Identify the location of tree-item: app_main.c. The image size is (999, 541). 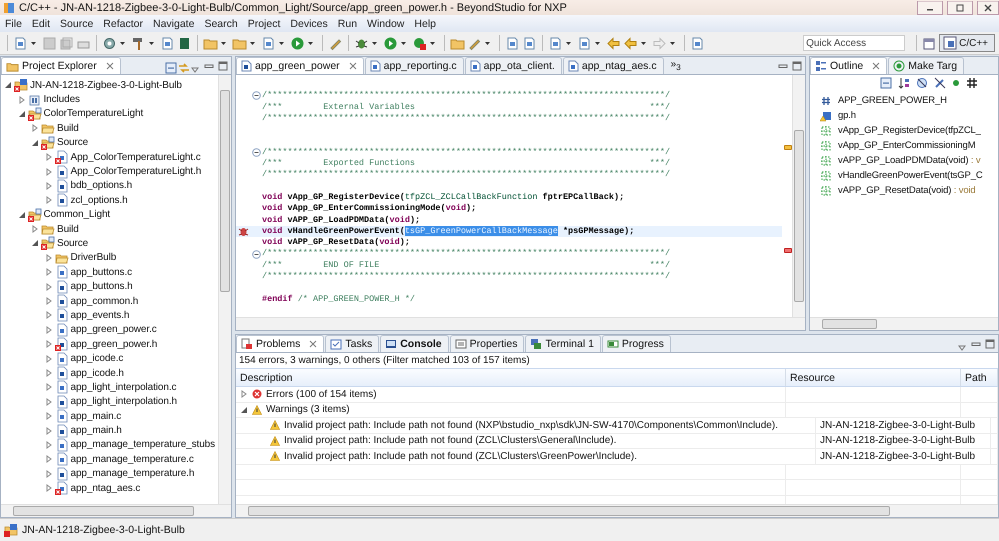
(96, 416).